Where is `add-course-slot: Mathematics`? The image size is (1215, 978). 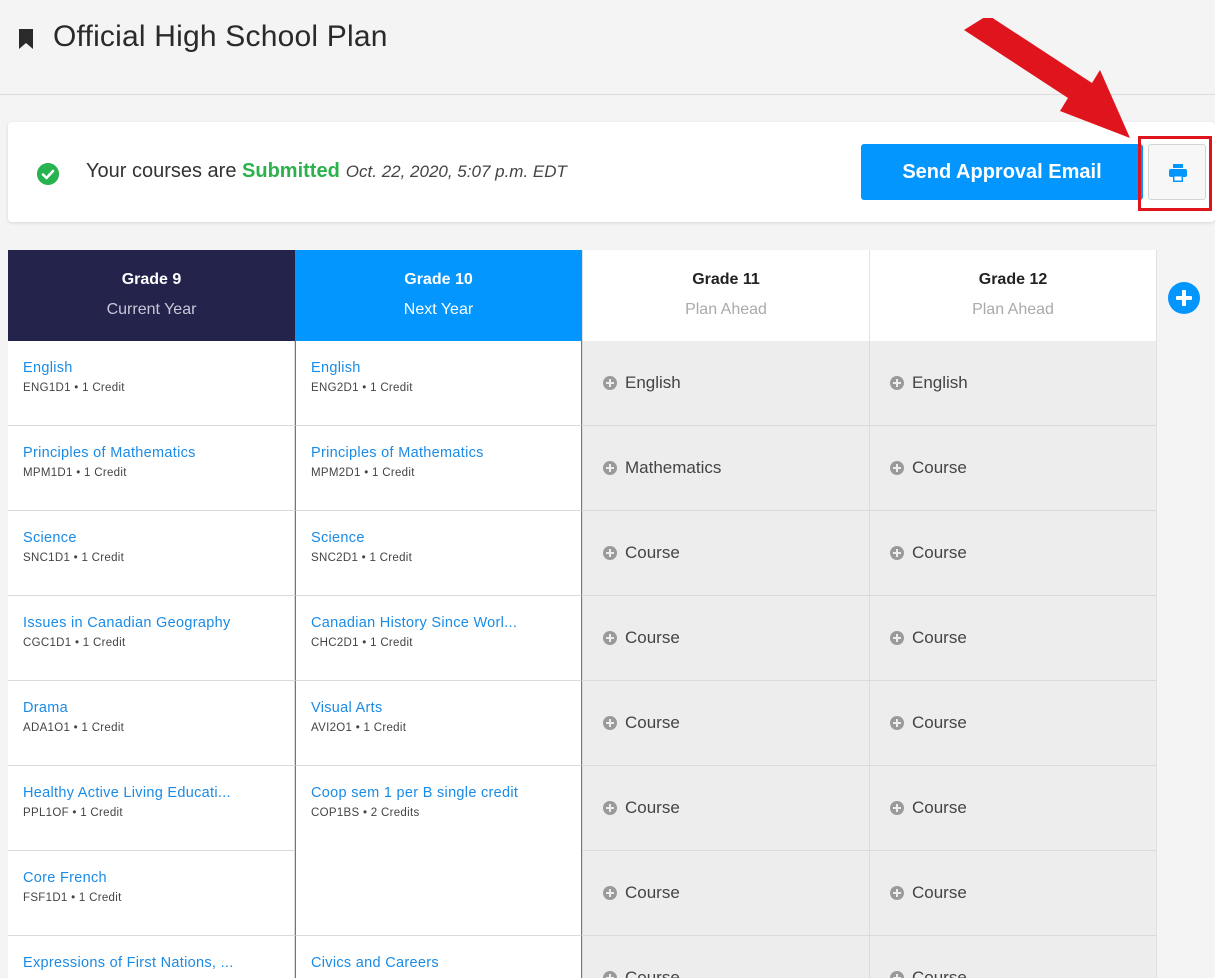
add-course-slot: Mathematics is located at coordinates (725, 468).